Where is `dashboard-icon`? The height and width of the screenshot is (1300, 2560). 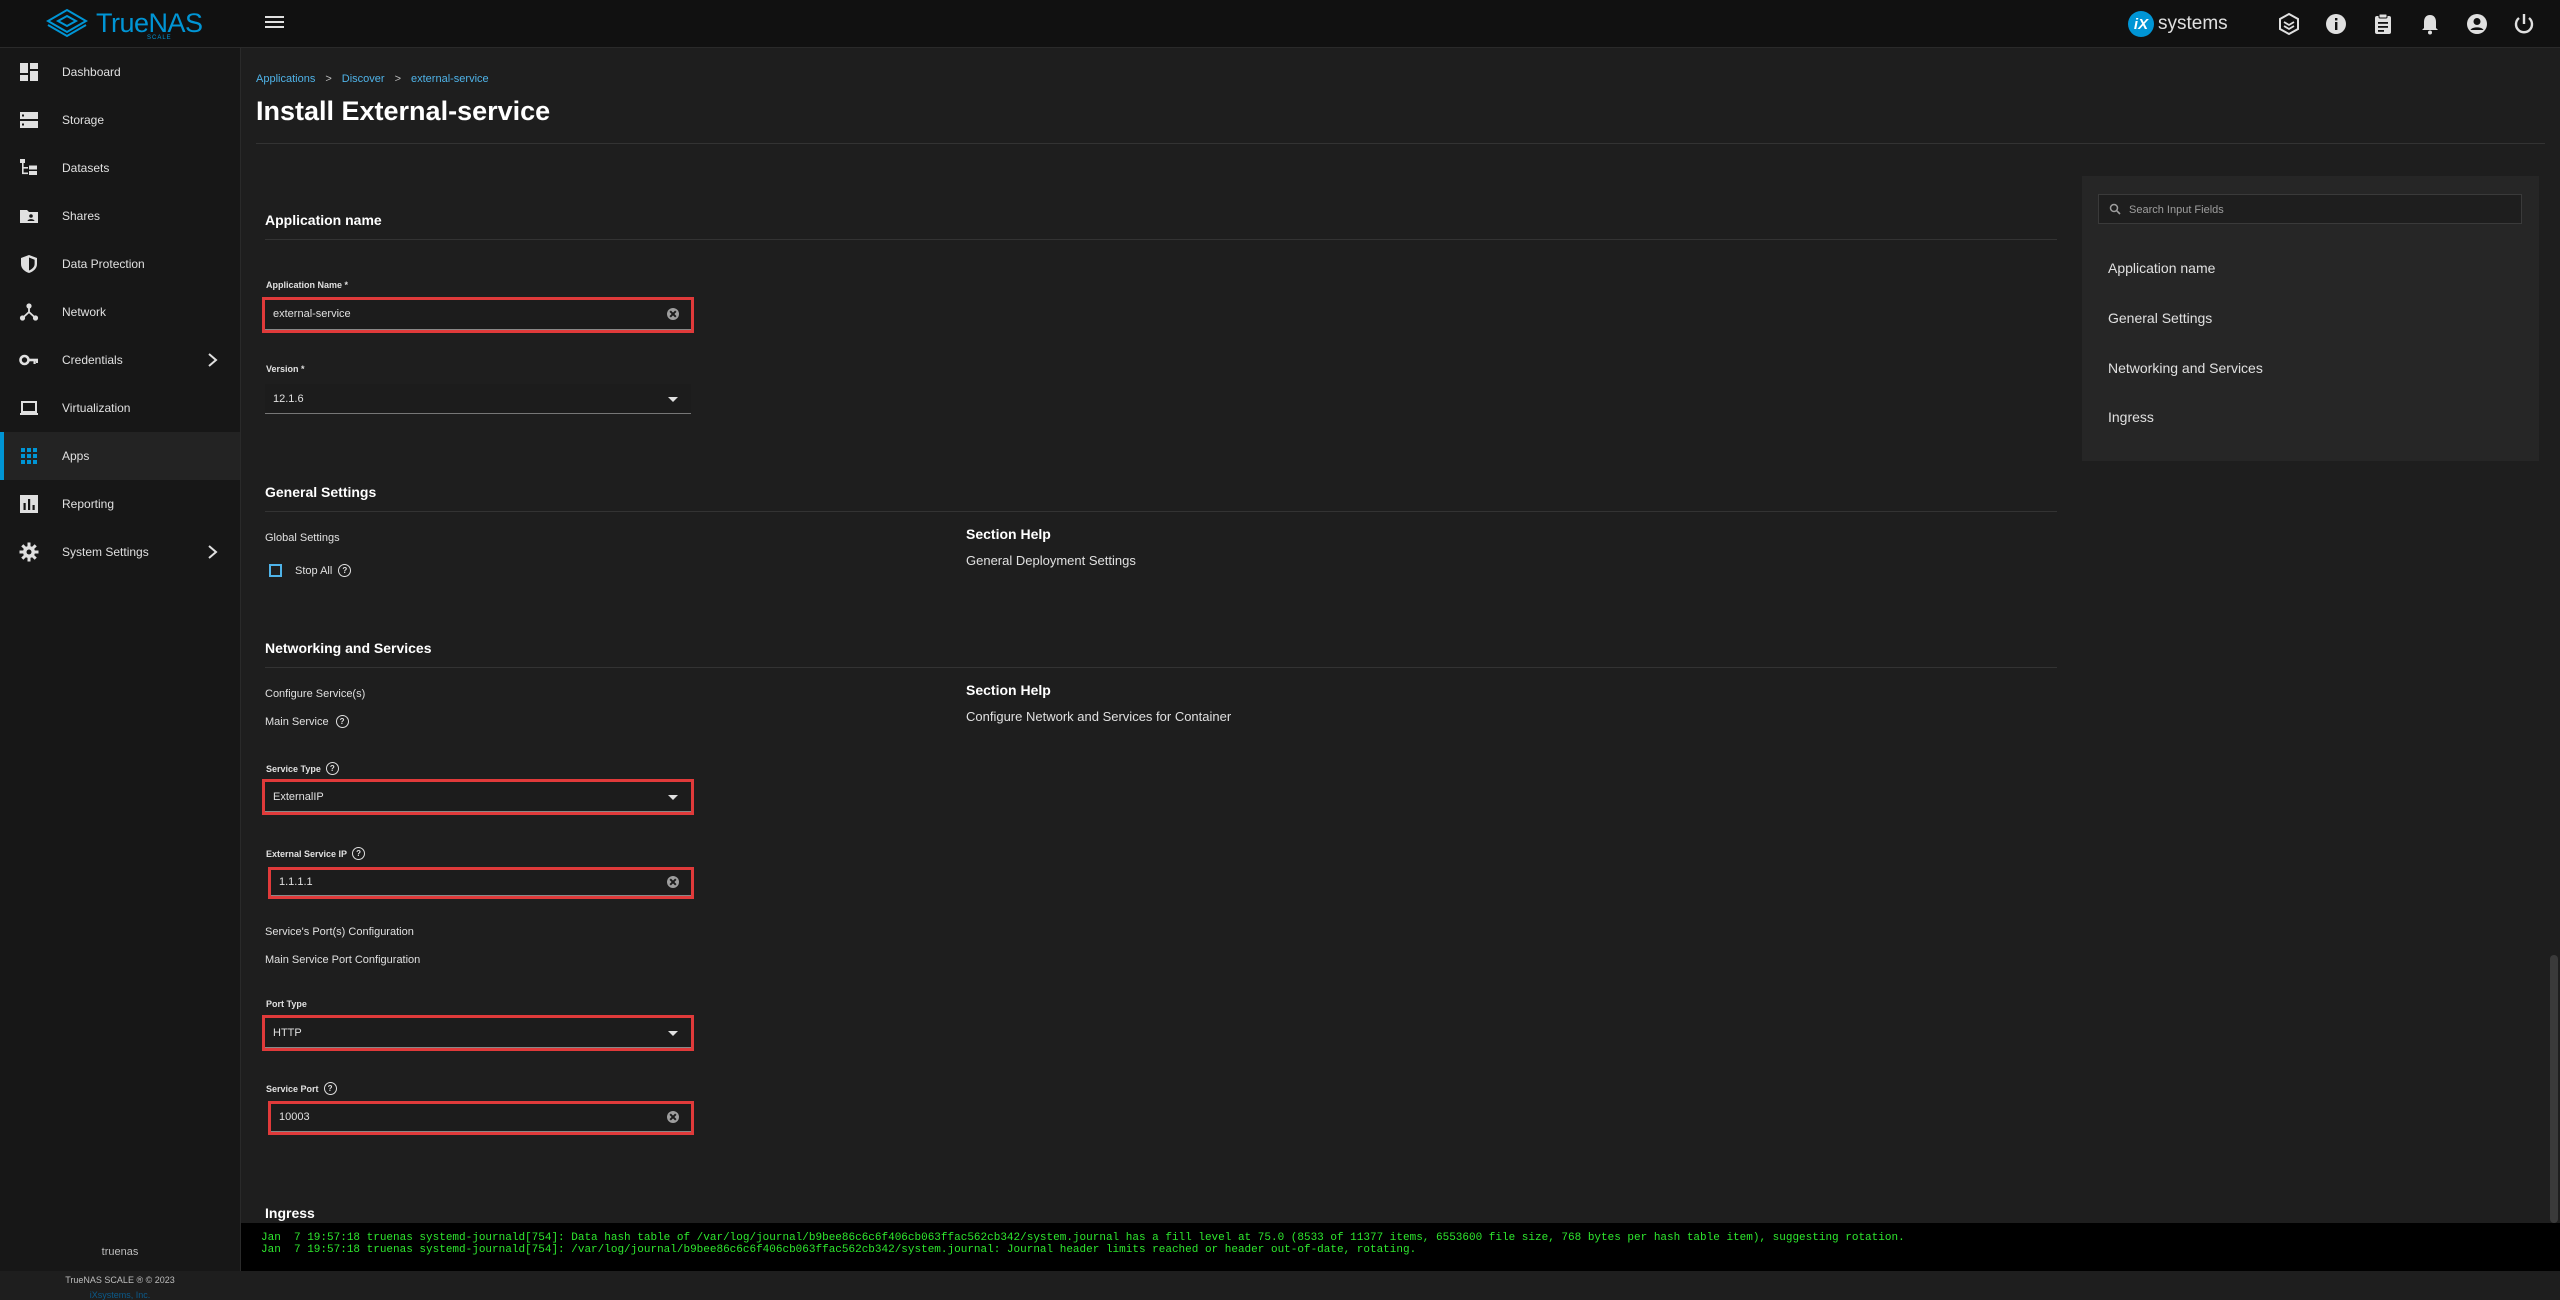 dashboard-icon is located at coordinates (29, 72).